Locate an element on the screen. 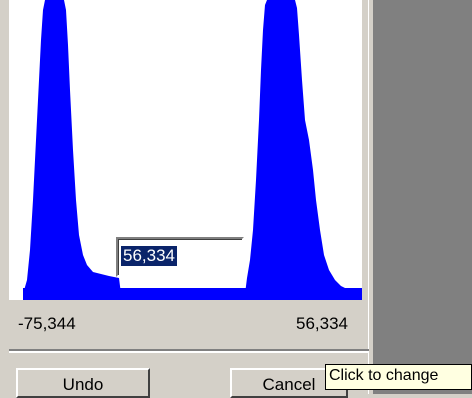 The width and height of the screenshot is (472, 398). tooltip: Click to change is located at coordinates (398, 377).